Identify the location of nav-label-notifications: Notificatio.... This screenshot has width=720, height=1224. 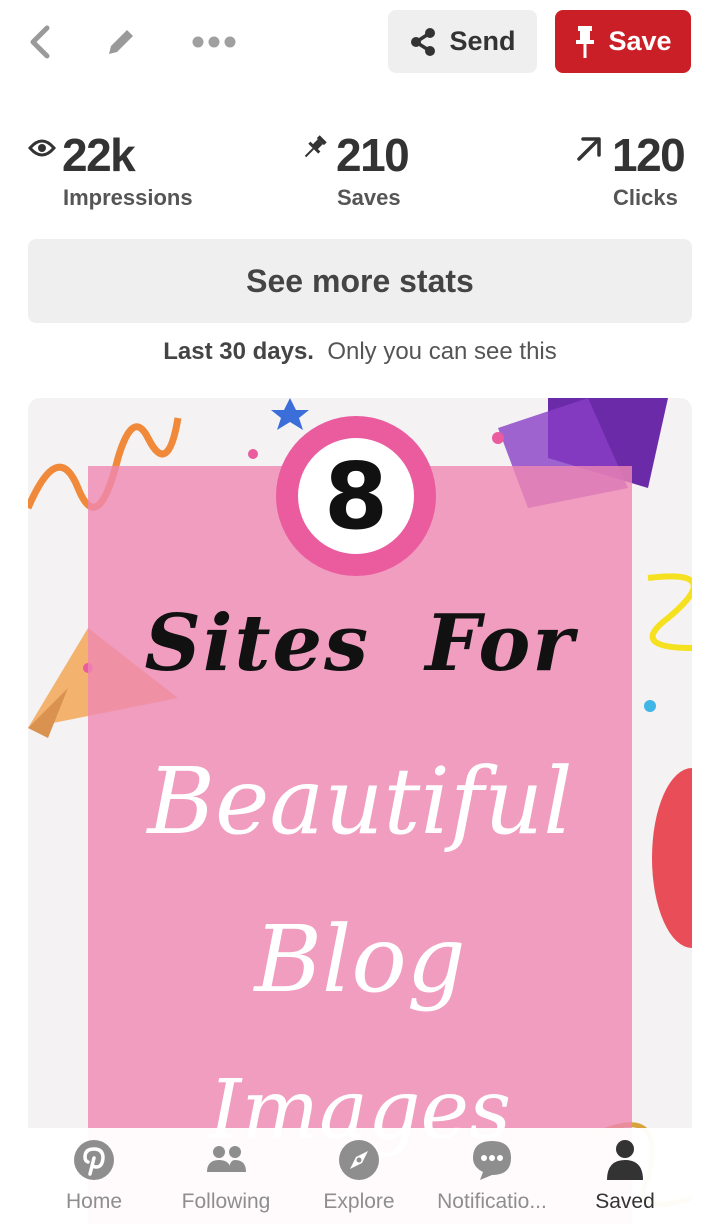
(492, 1201).